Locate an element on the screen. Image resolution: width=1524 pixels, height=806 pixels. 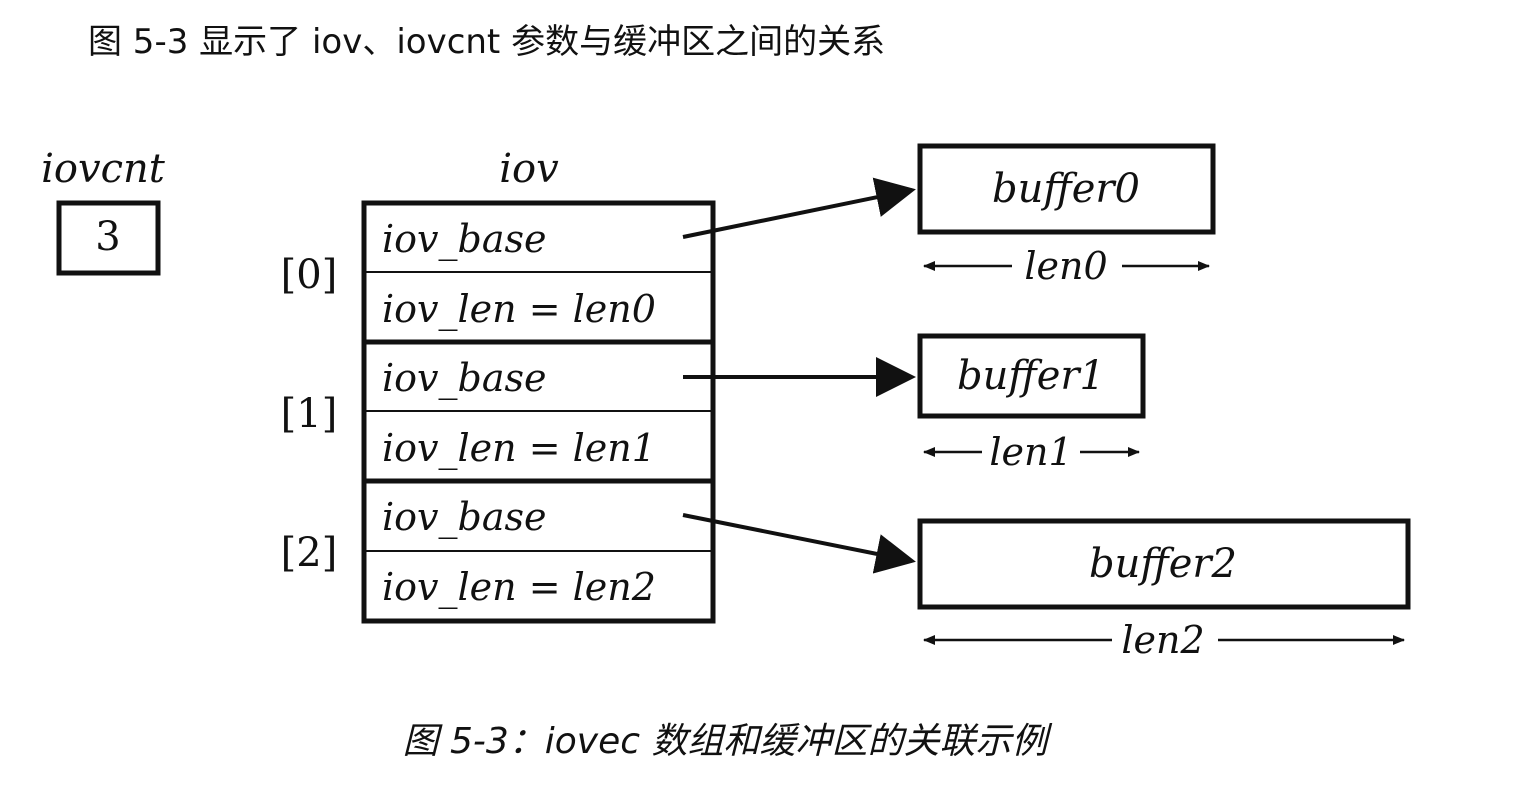
iov-len-0: iov_len = len0 is located at coordinates (519, 309).